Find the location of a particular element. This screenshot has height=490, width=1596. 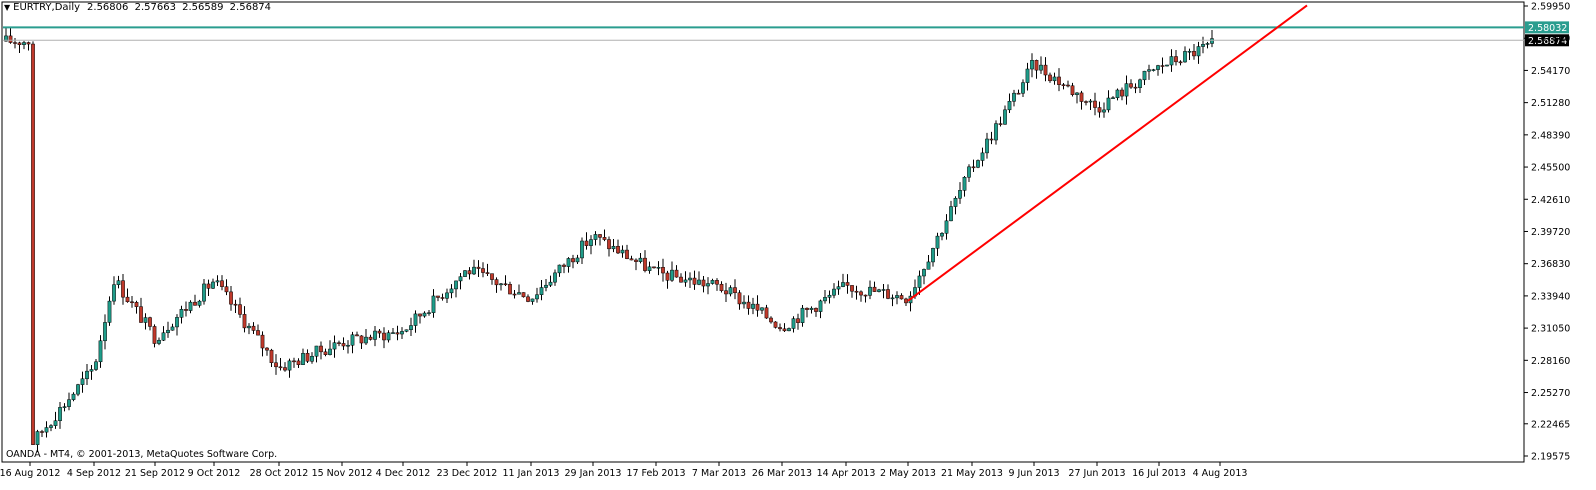

y-tick-label: 2.57060 is located at coordinates (1550, 39).